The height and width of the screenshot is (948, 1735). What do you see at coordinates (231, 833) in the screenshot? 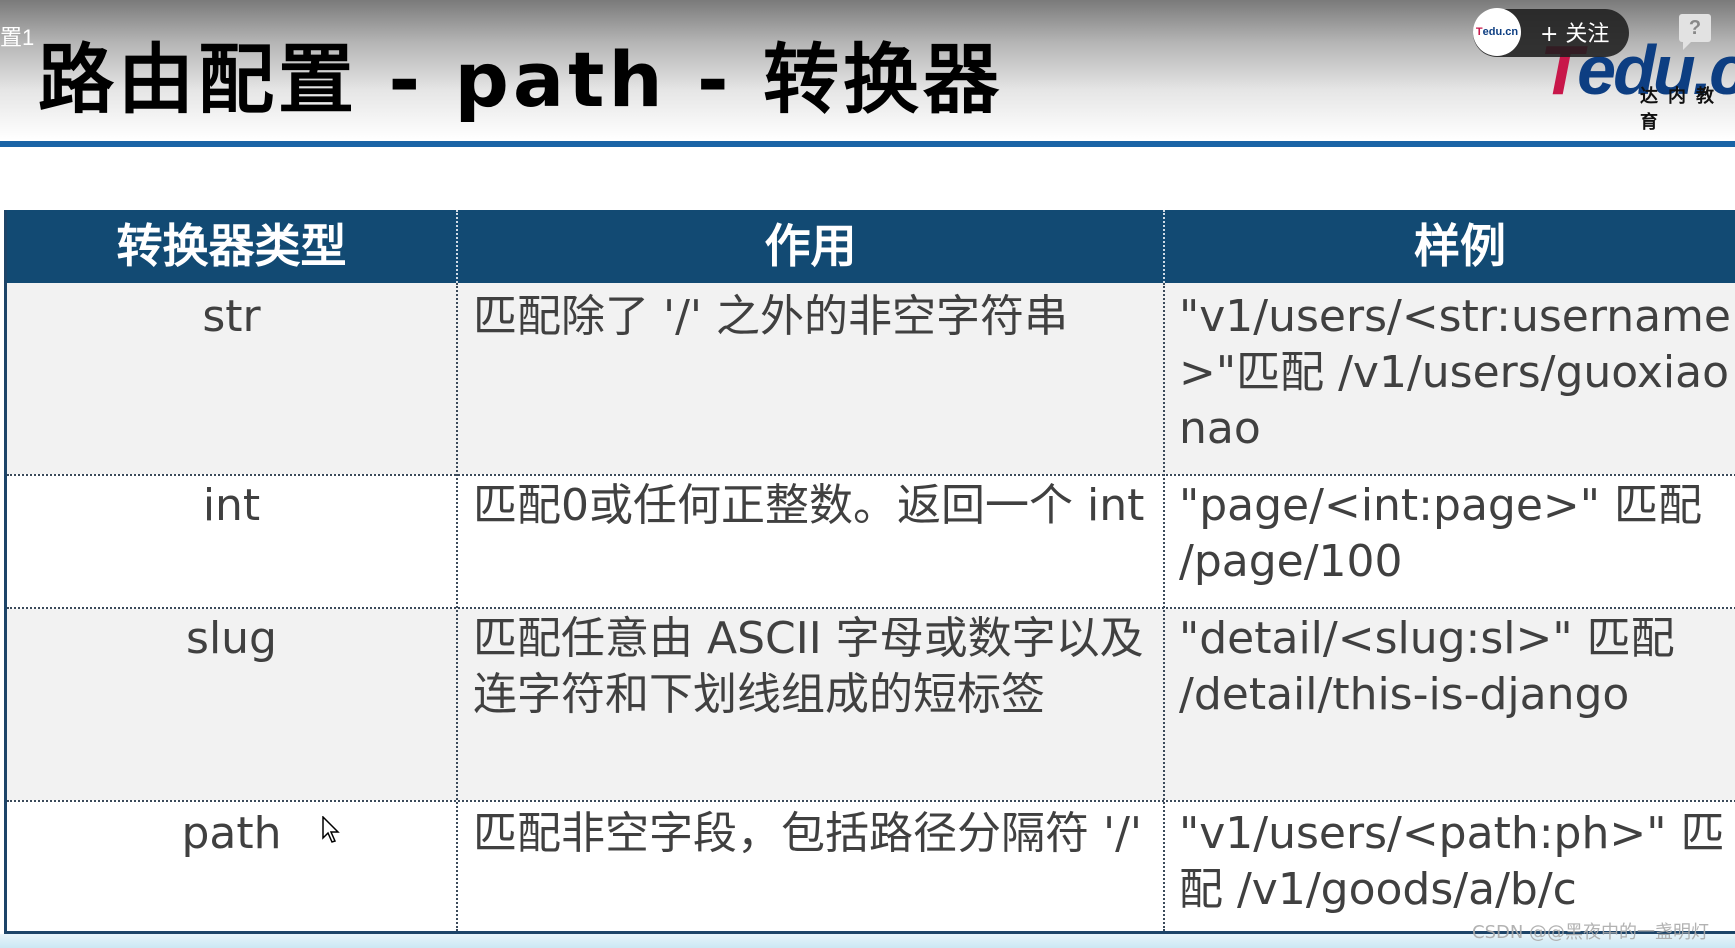
I see `cell-type: path` at bounding box center [231, 833].